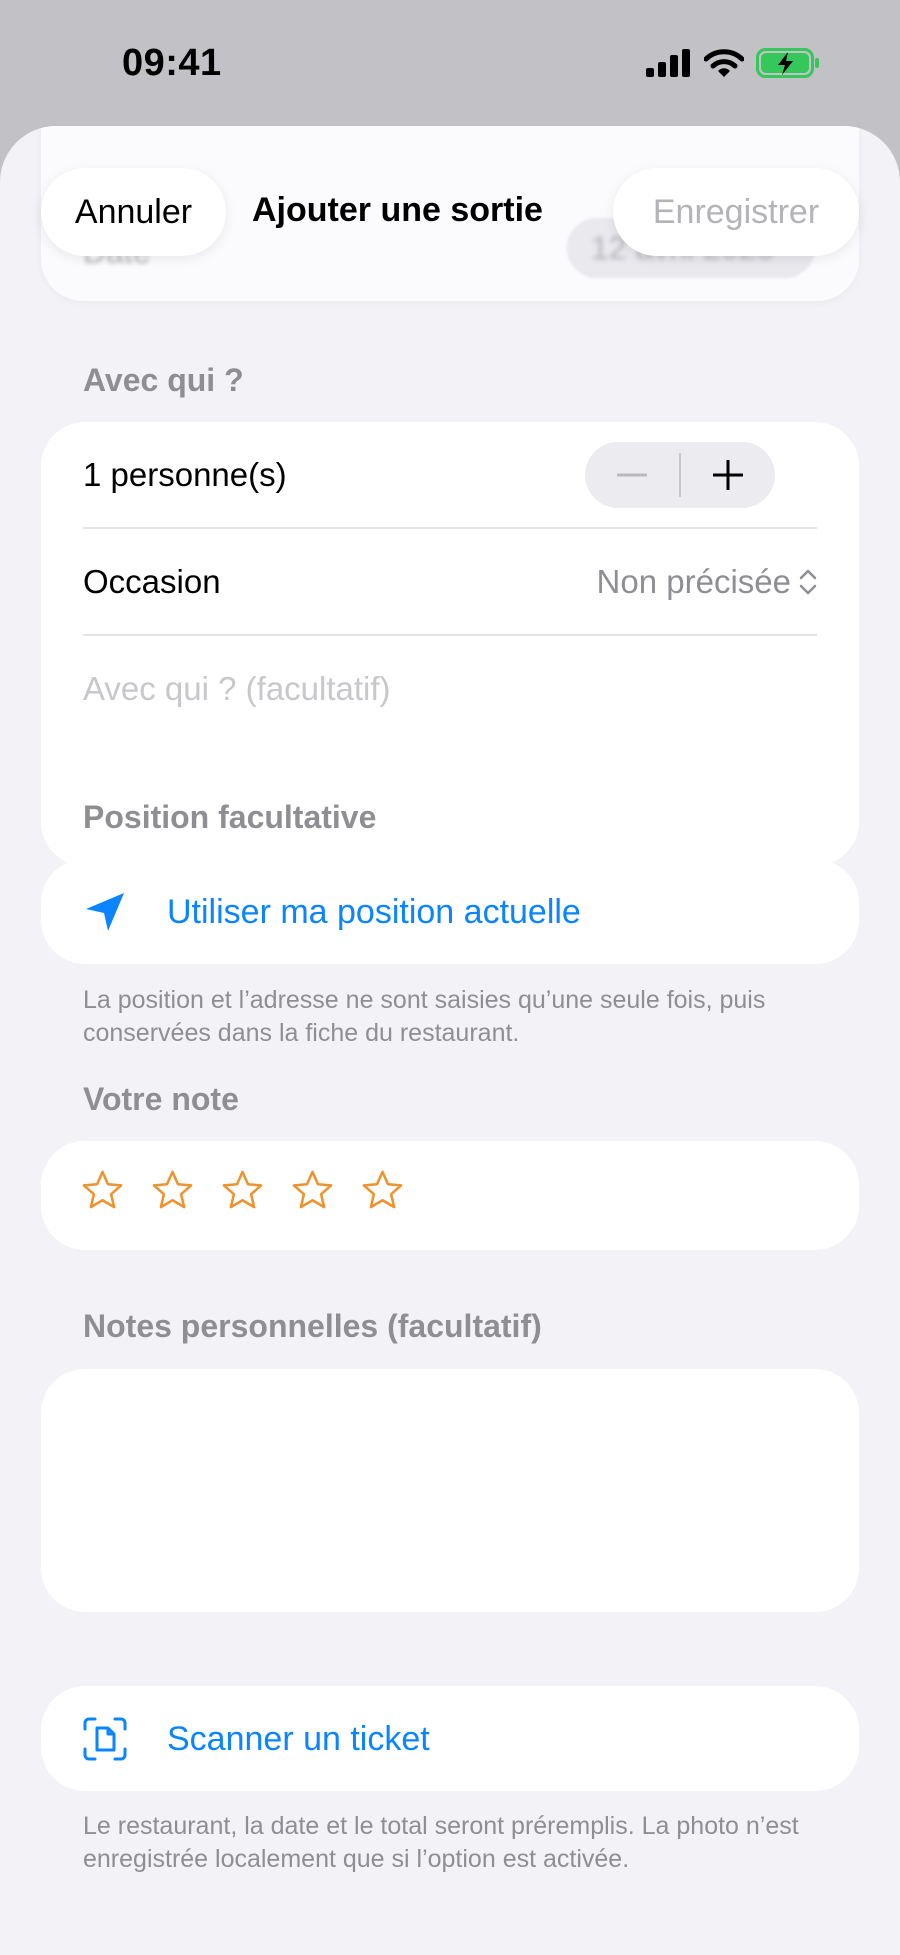  Describe the element at coordinates (450, 689) in the screenshot. I see `companions-field: Avec qui ? (facultatif)` at that location.